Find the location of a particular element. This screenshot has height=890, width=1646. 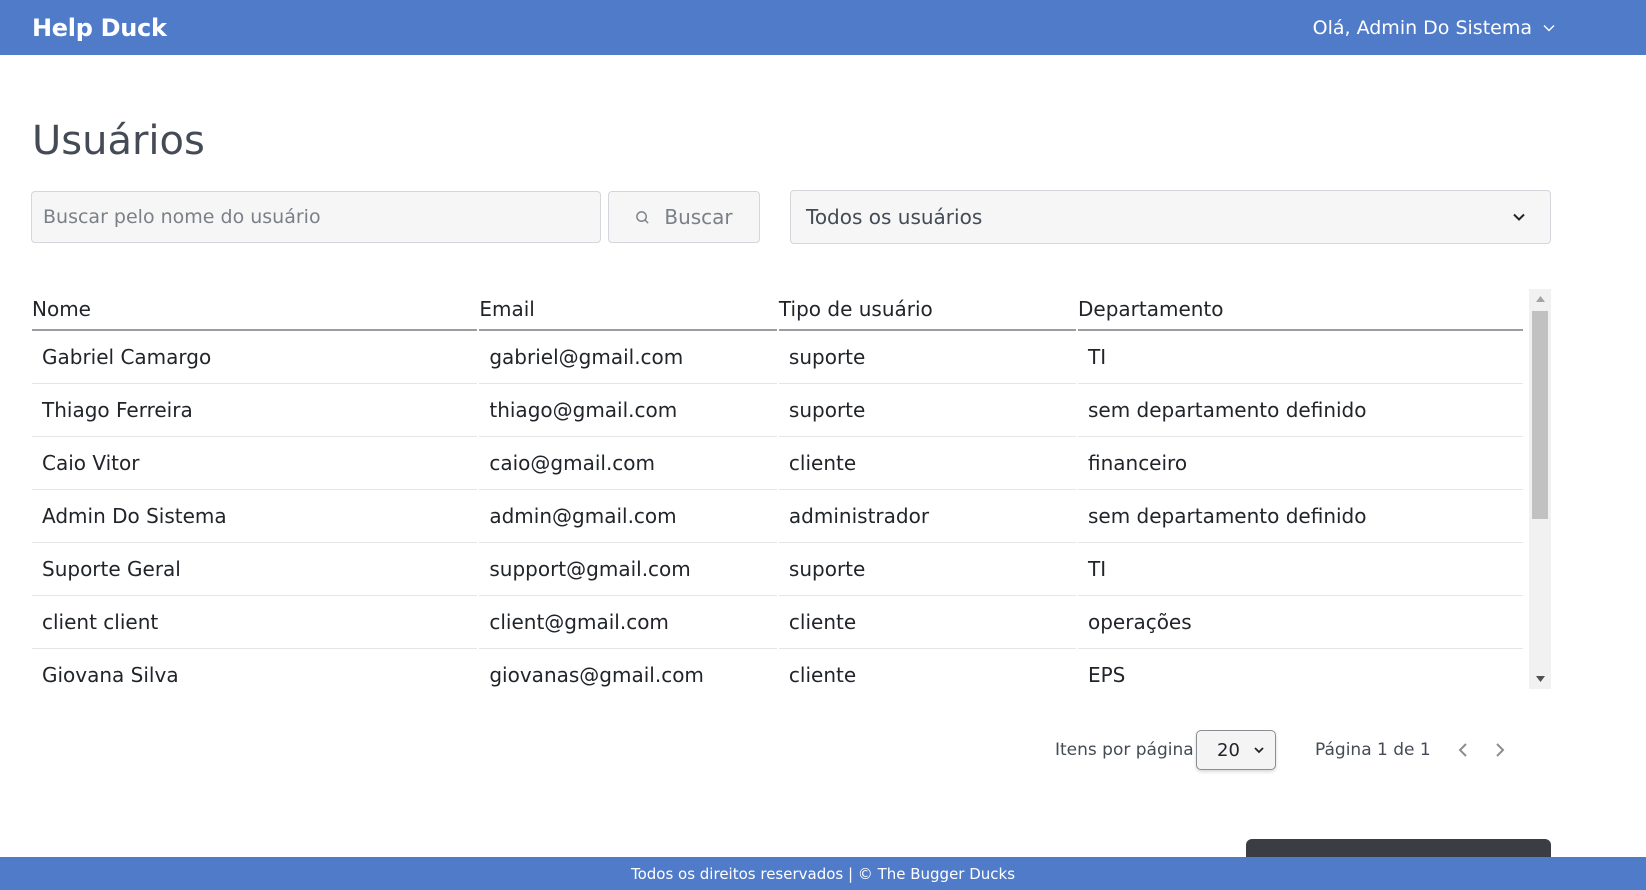

cell-tipo: administrador is located at coordinates (927, 516).